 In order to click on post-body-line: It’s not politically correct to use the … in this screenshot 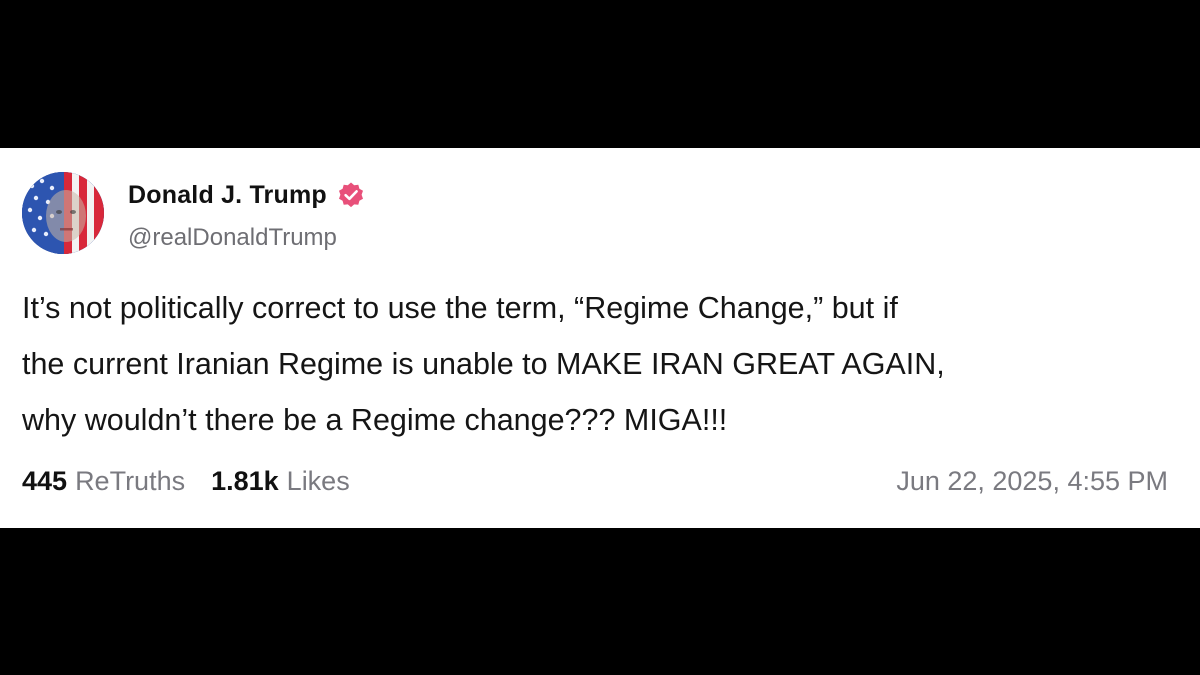, I will do `click(460, 308)`.